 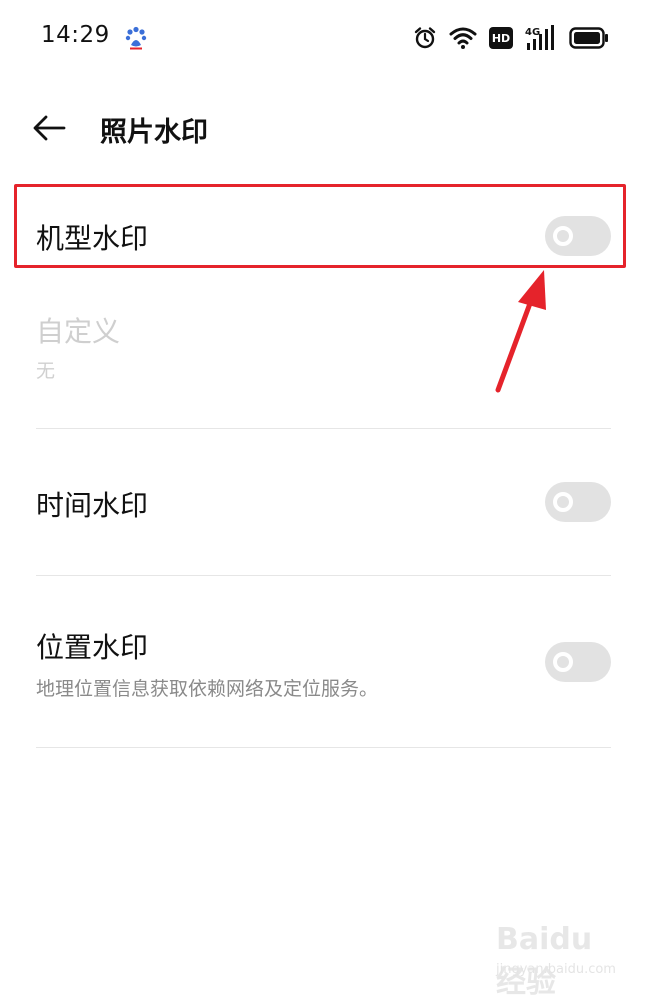 I want to click on status-icons: HD 4G, so click(x=505, y=38).